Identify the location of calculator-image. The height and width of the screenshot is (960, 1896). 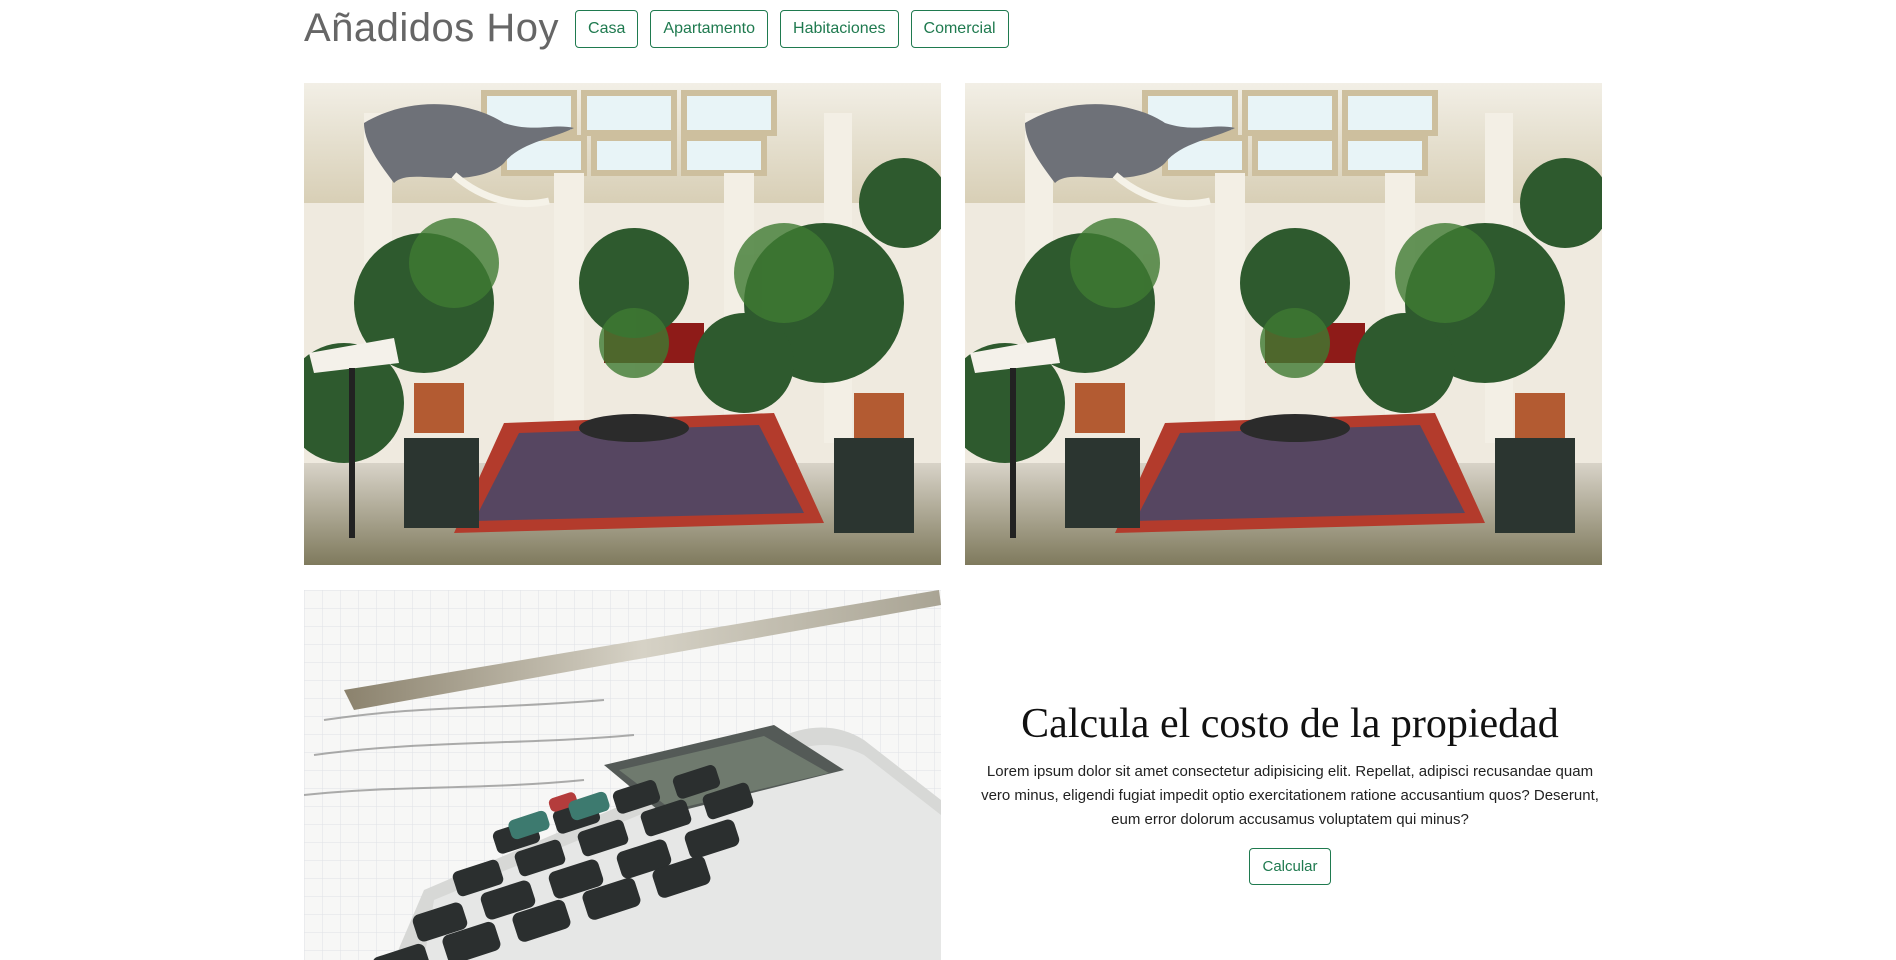
(622, 775).